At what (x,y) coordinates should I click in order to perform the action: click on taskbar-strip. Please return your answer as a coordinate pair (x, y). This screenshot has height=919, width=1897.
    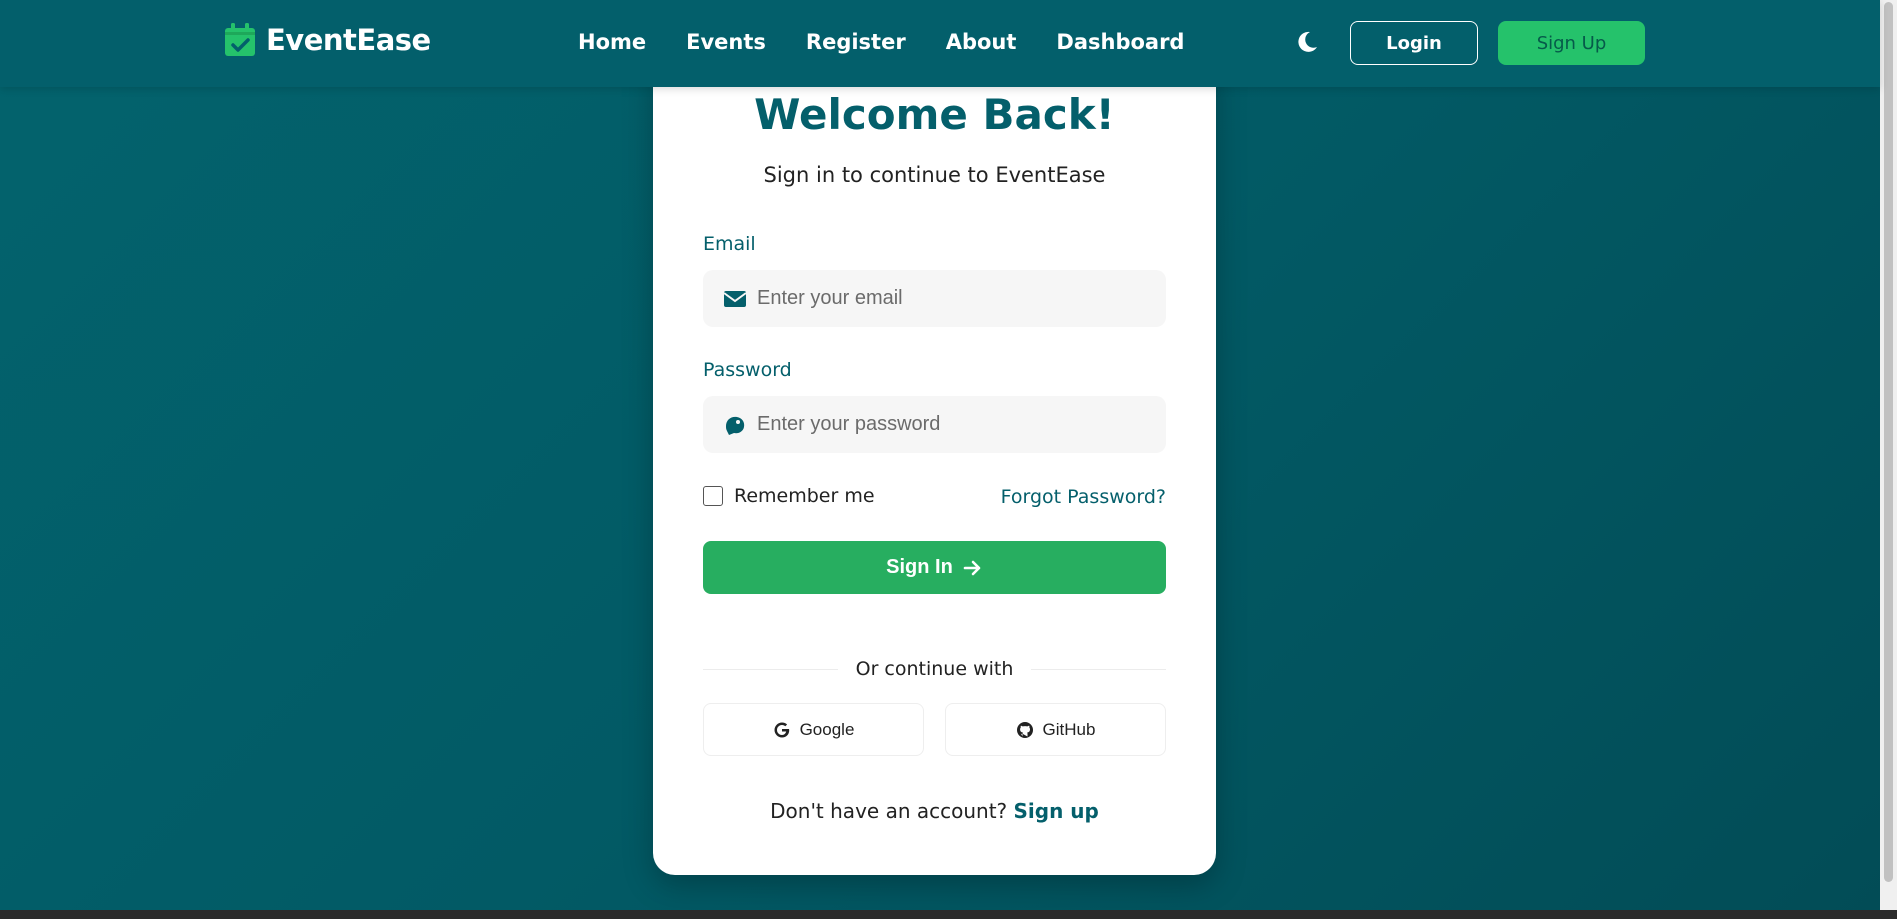
    Looking at the image, I should click on (948, 914).